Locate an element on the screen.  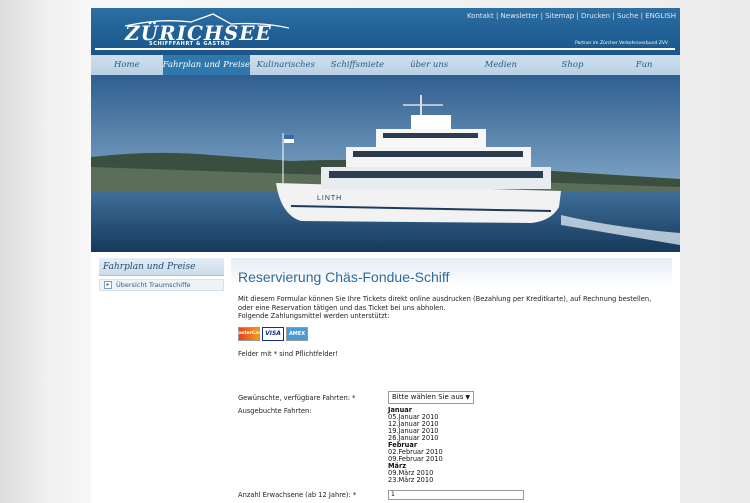
fahrten-select-value: Bitte wählen Sie aus is located at coordinates (428, 397).